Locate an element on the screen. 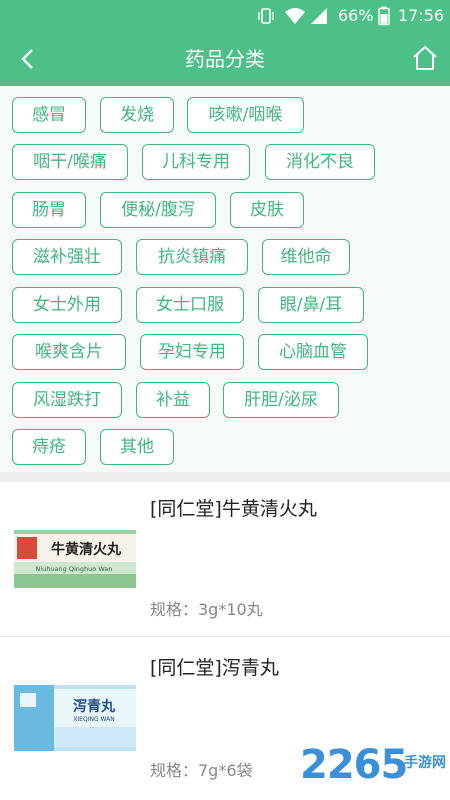  category-chip-women-external: 女士外用 is located at coordinates (67, 305).